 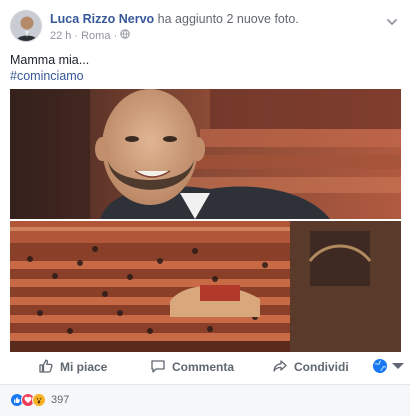 I want to click on post-message: Mamma mia... #cominciamo, so click(x=49, y=68).